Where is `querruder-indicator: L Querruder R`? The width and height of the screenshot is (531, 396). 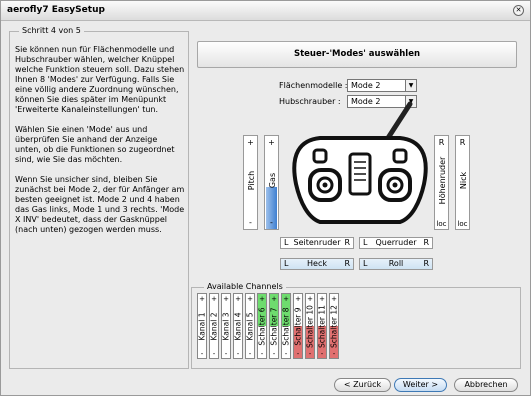 querruder-indicator: L Querruder R is located at coordinates (396, 243).